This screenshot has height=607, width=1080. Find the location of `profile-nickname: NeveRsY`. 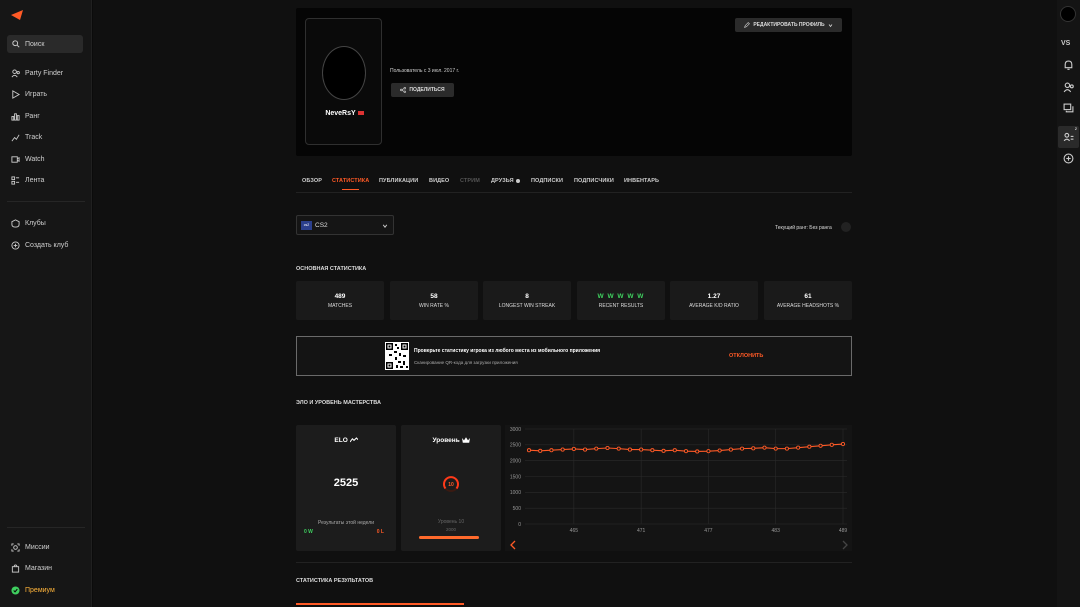

profile-nickname: NeveRsY is located at coordinates (344, 113).